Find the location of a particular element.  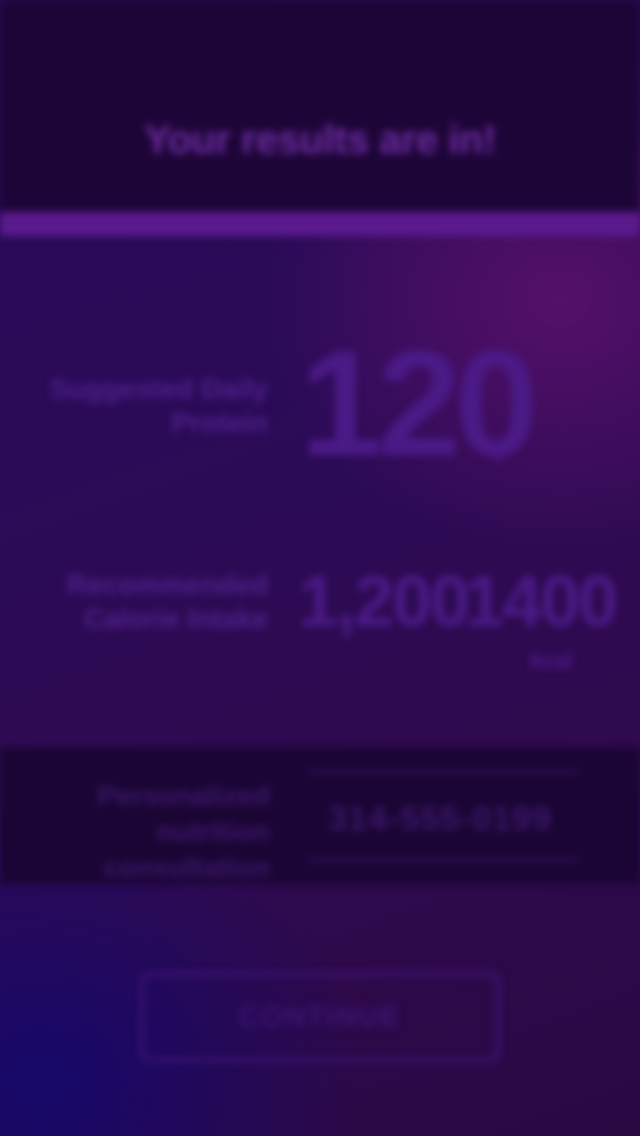

consultation-line2: nutrition consultation is located at coordinates (186, 849).